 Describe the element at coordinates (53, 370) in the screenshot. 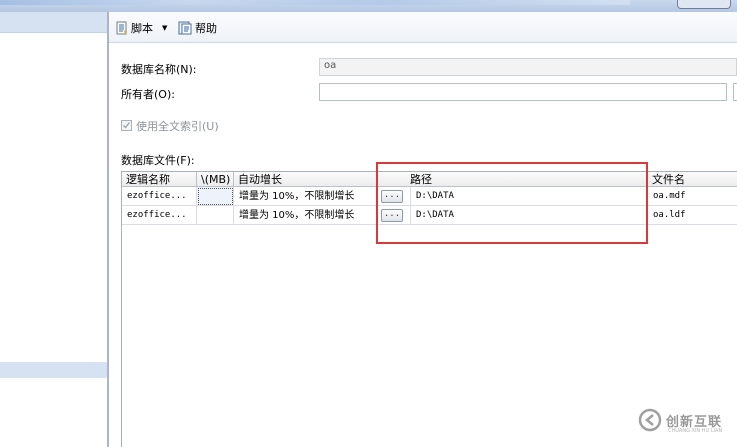

I see `connection-header` at that location.